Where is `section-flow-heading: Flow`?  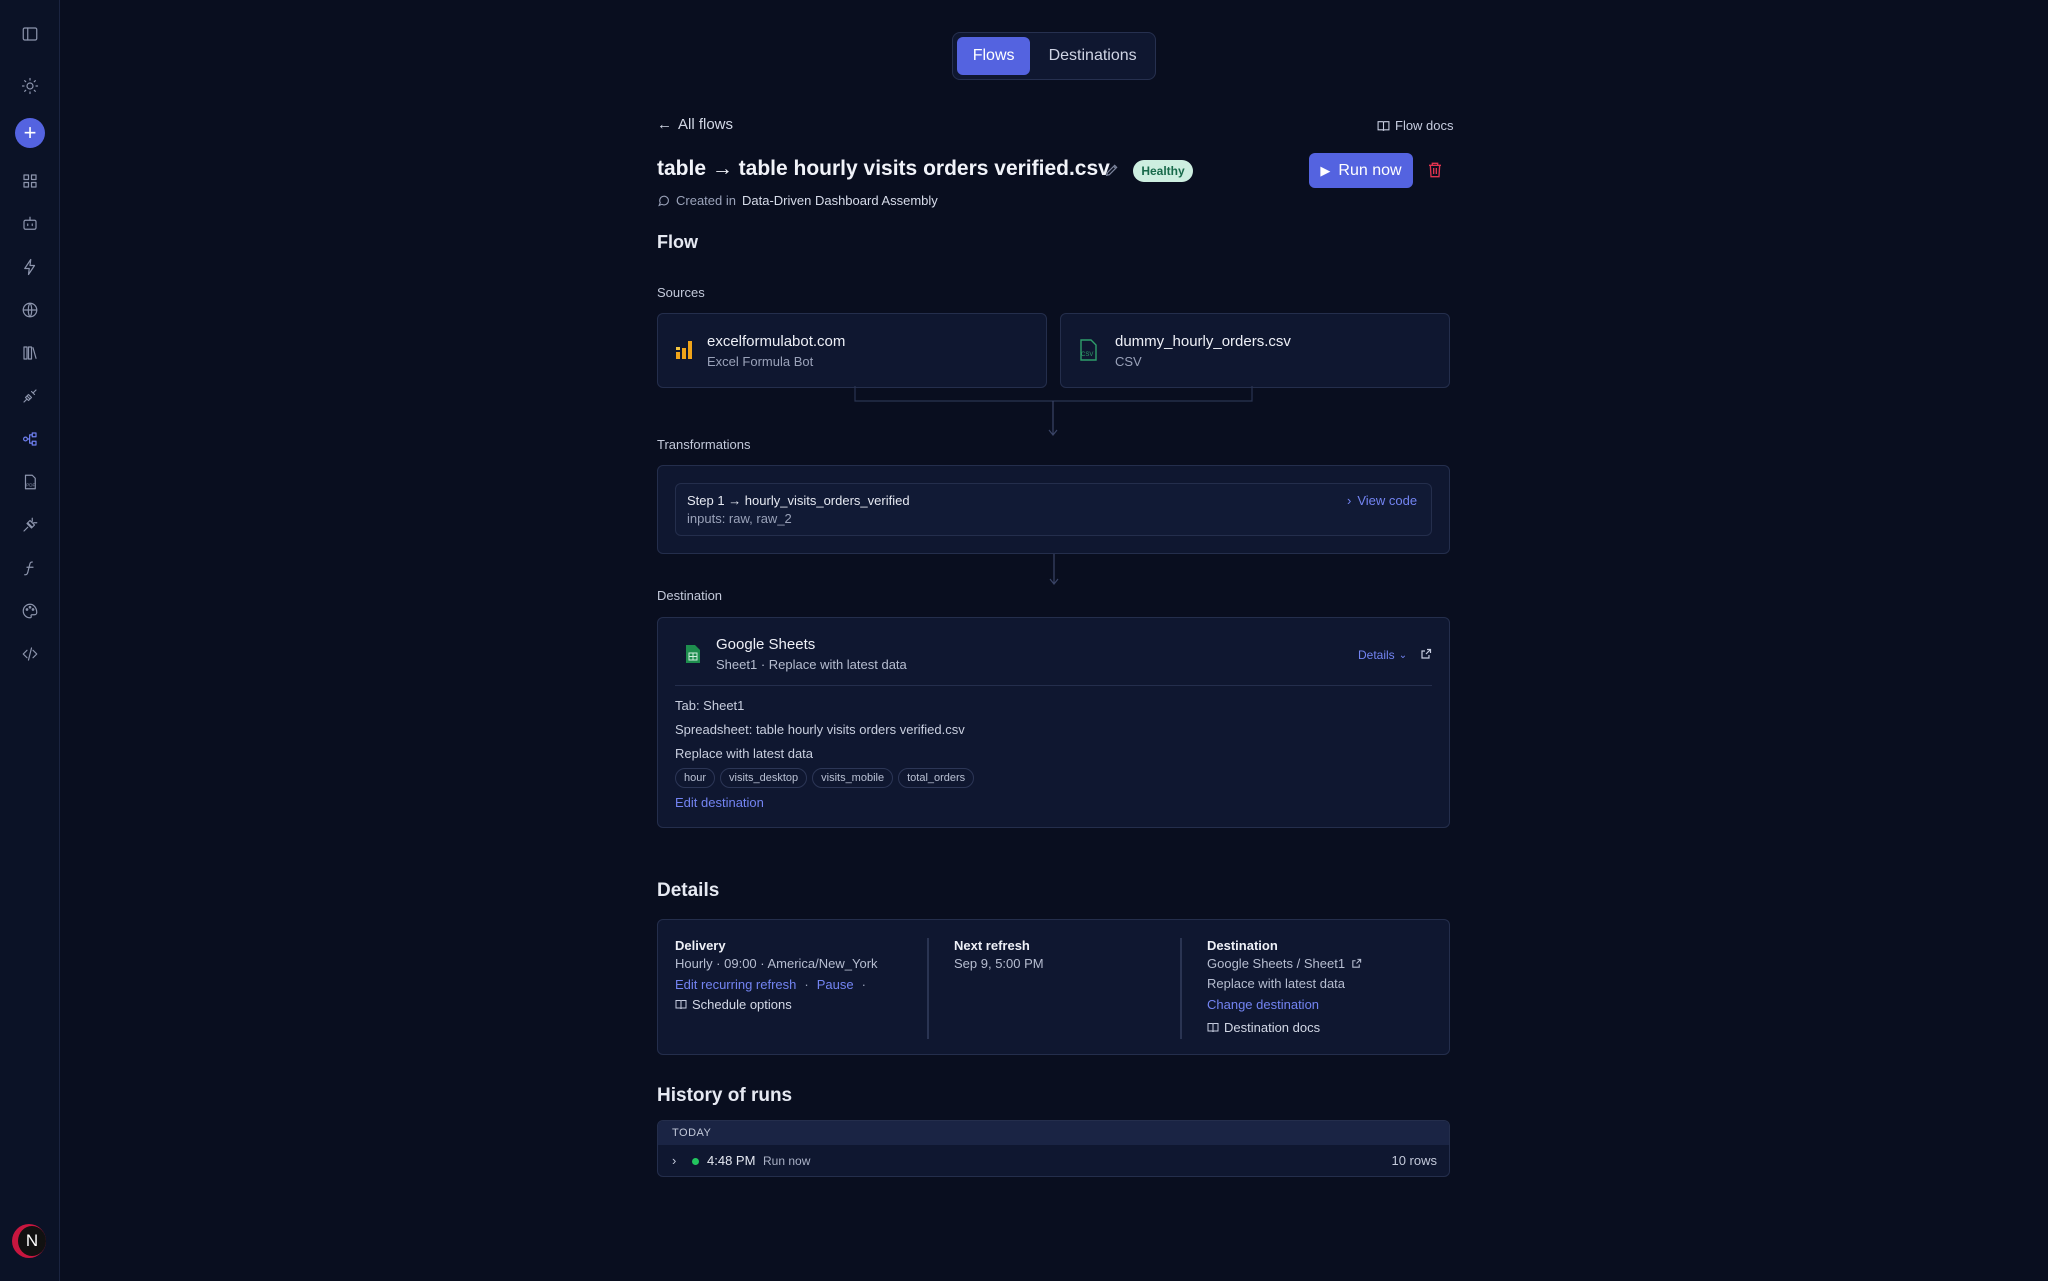
section-flow-heading: Flow is located at coordinates (677, 242).